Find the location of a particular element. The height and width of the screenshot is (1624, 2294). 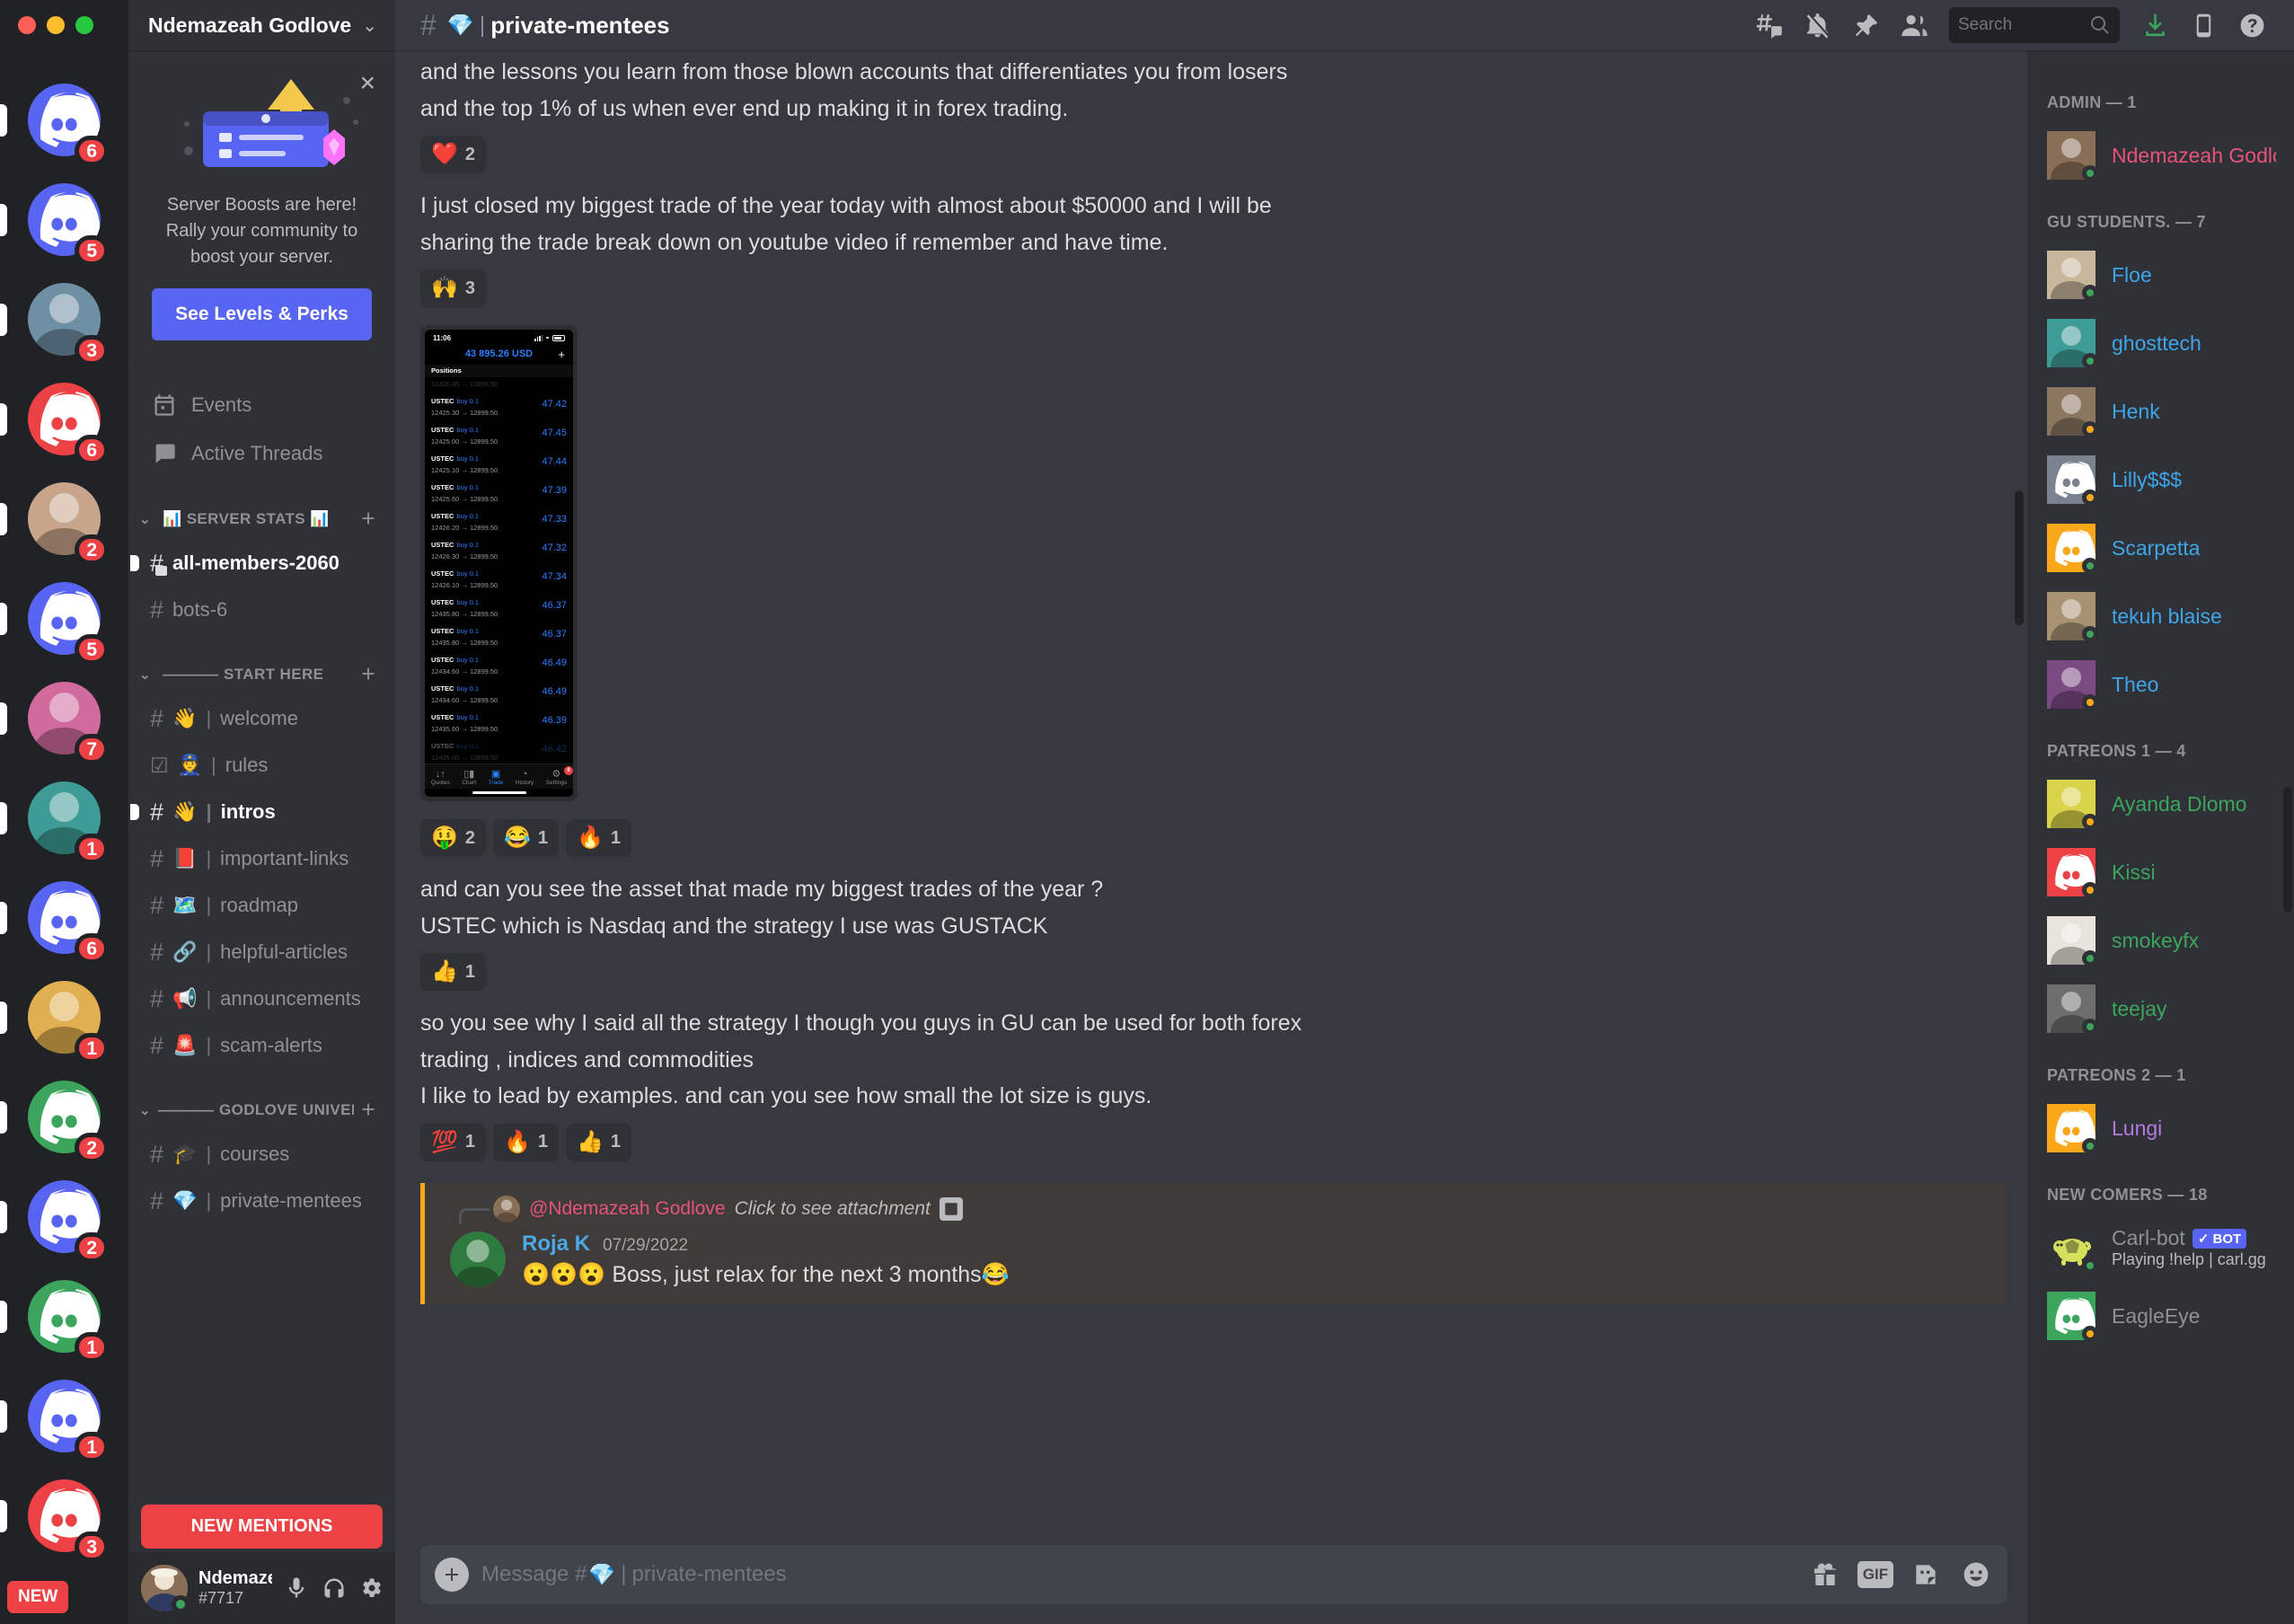

server-rail-item: 7 is located at coordinates (64, 718).